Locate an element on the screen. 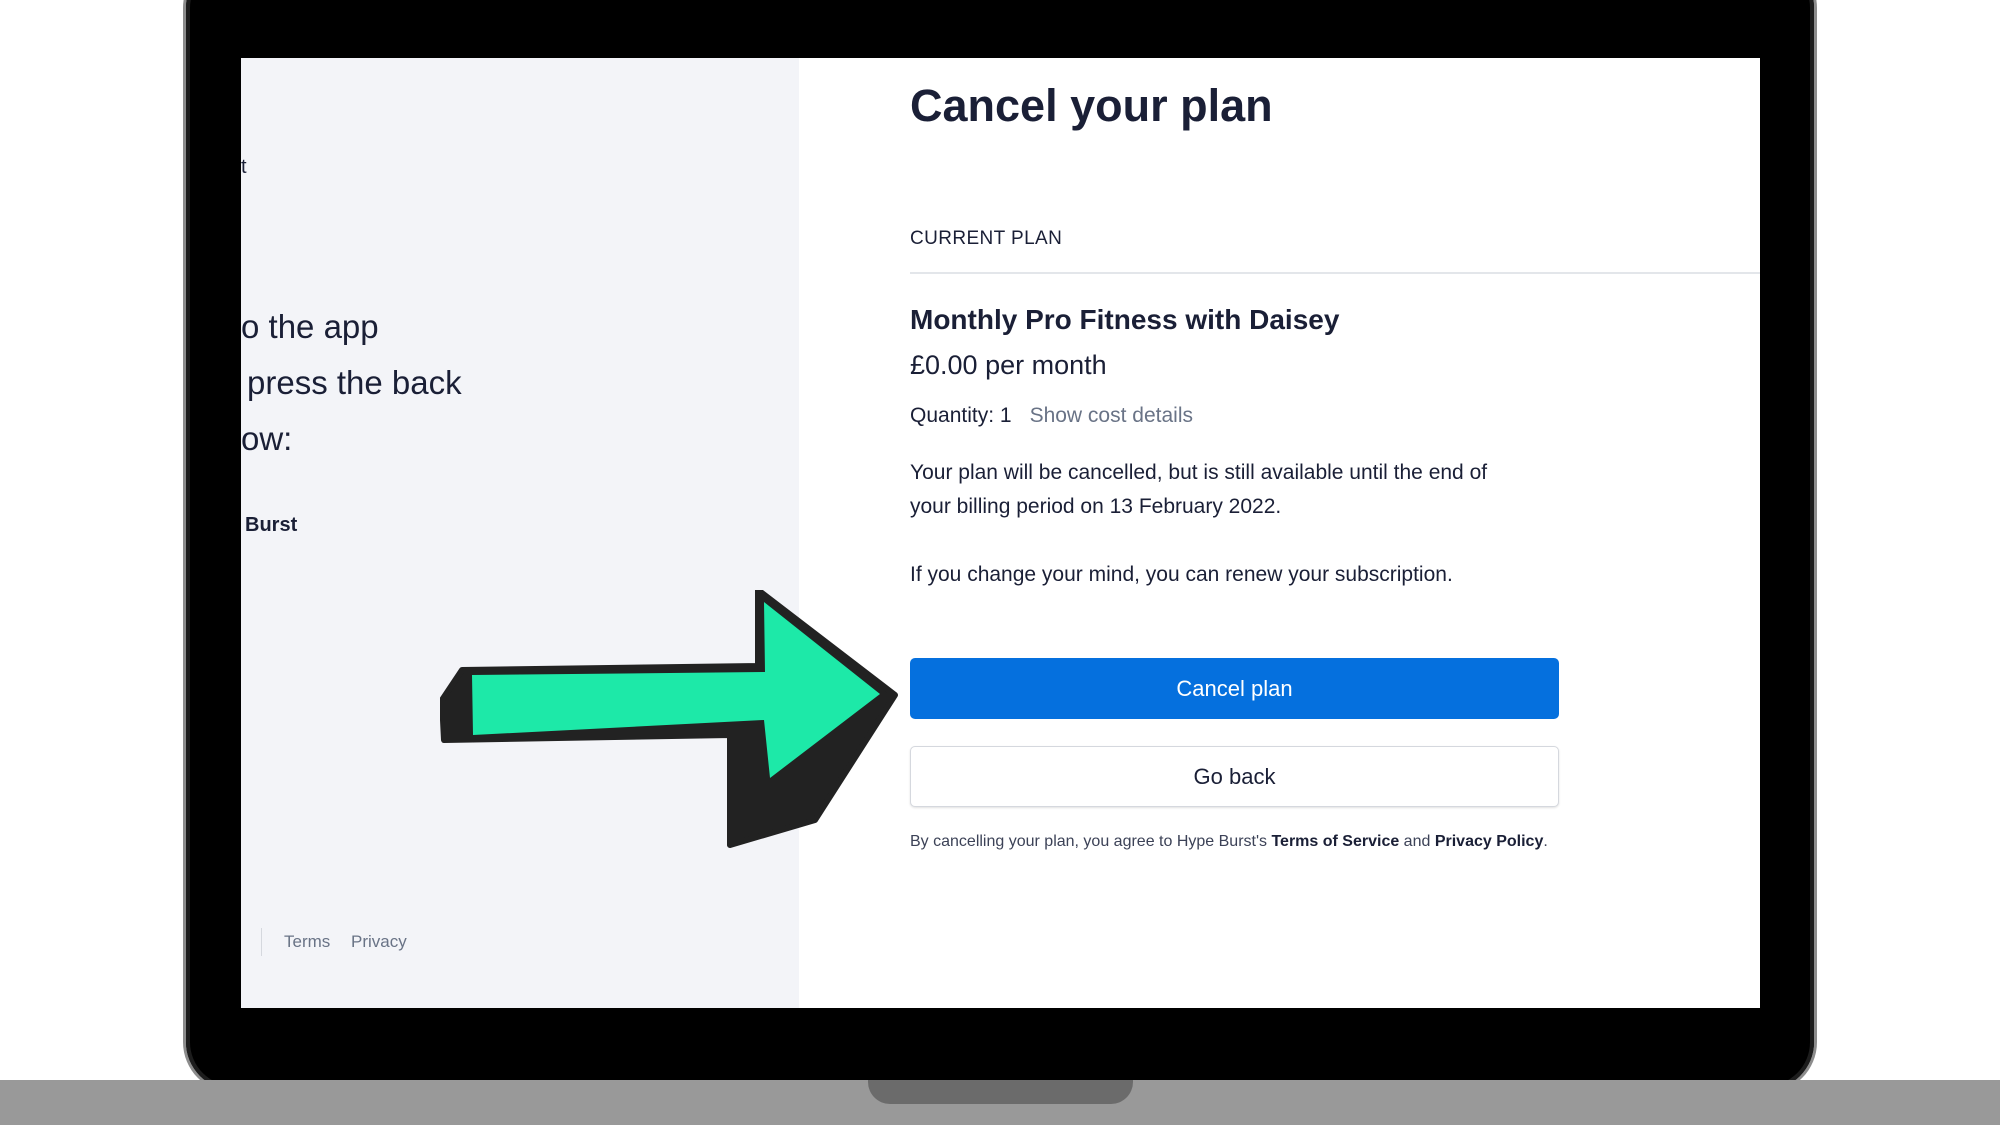 This screenshot has width=2000, height=1125. show-cost-details-link: Show cost details is located at coordinates (1111, 415).